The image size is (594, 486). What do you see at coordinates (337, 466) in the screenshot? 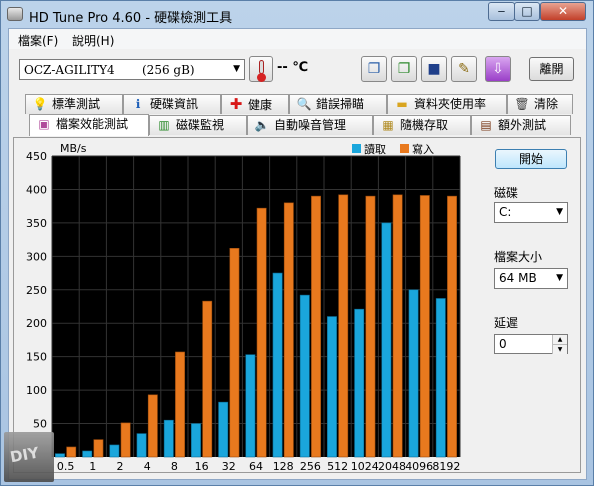
I see `x-tick-label: 512` at bounding box center [337, 466].